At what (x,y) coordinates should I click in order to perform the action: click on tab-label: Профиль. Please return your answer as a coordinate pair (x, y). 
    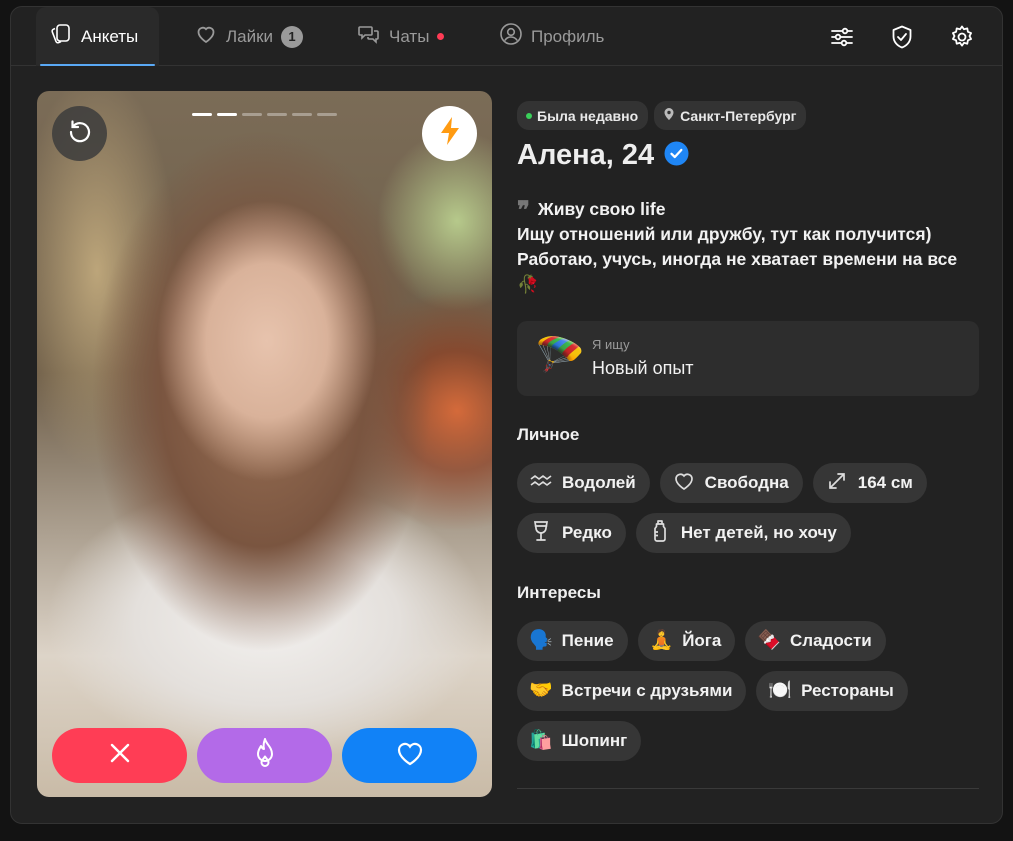
    Looking at the image, I should click on (568, 36).